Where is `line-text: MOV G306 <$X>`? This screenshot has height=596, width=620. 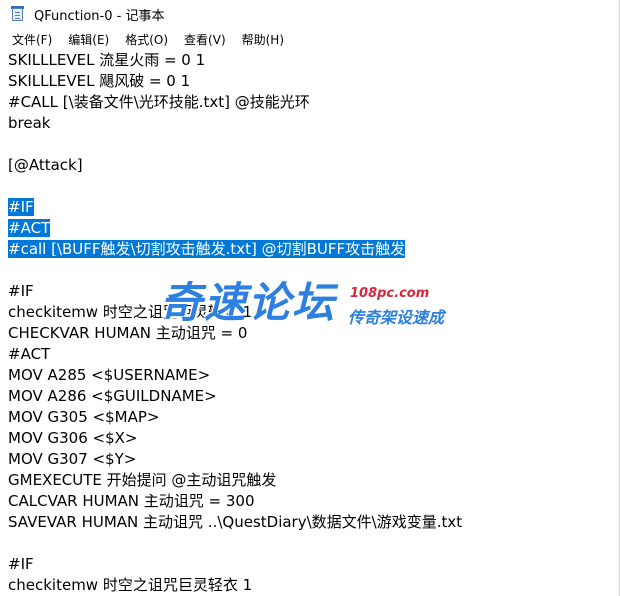 line-text: MOV G306 <$X> is located at coordinates (73, 438).